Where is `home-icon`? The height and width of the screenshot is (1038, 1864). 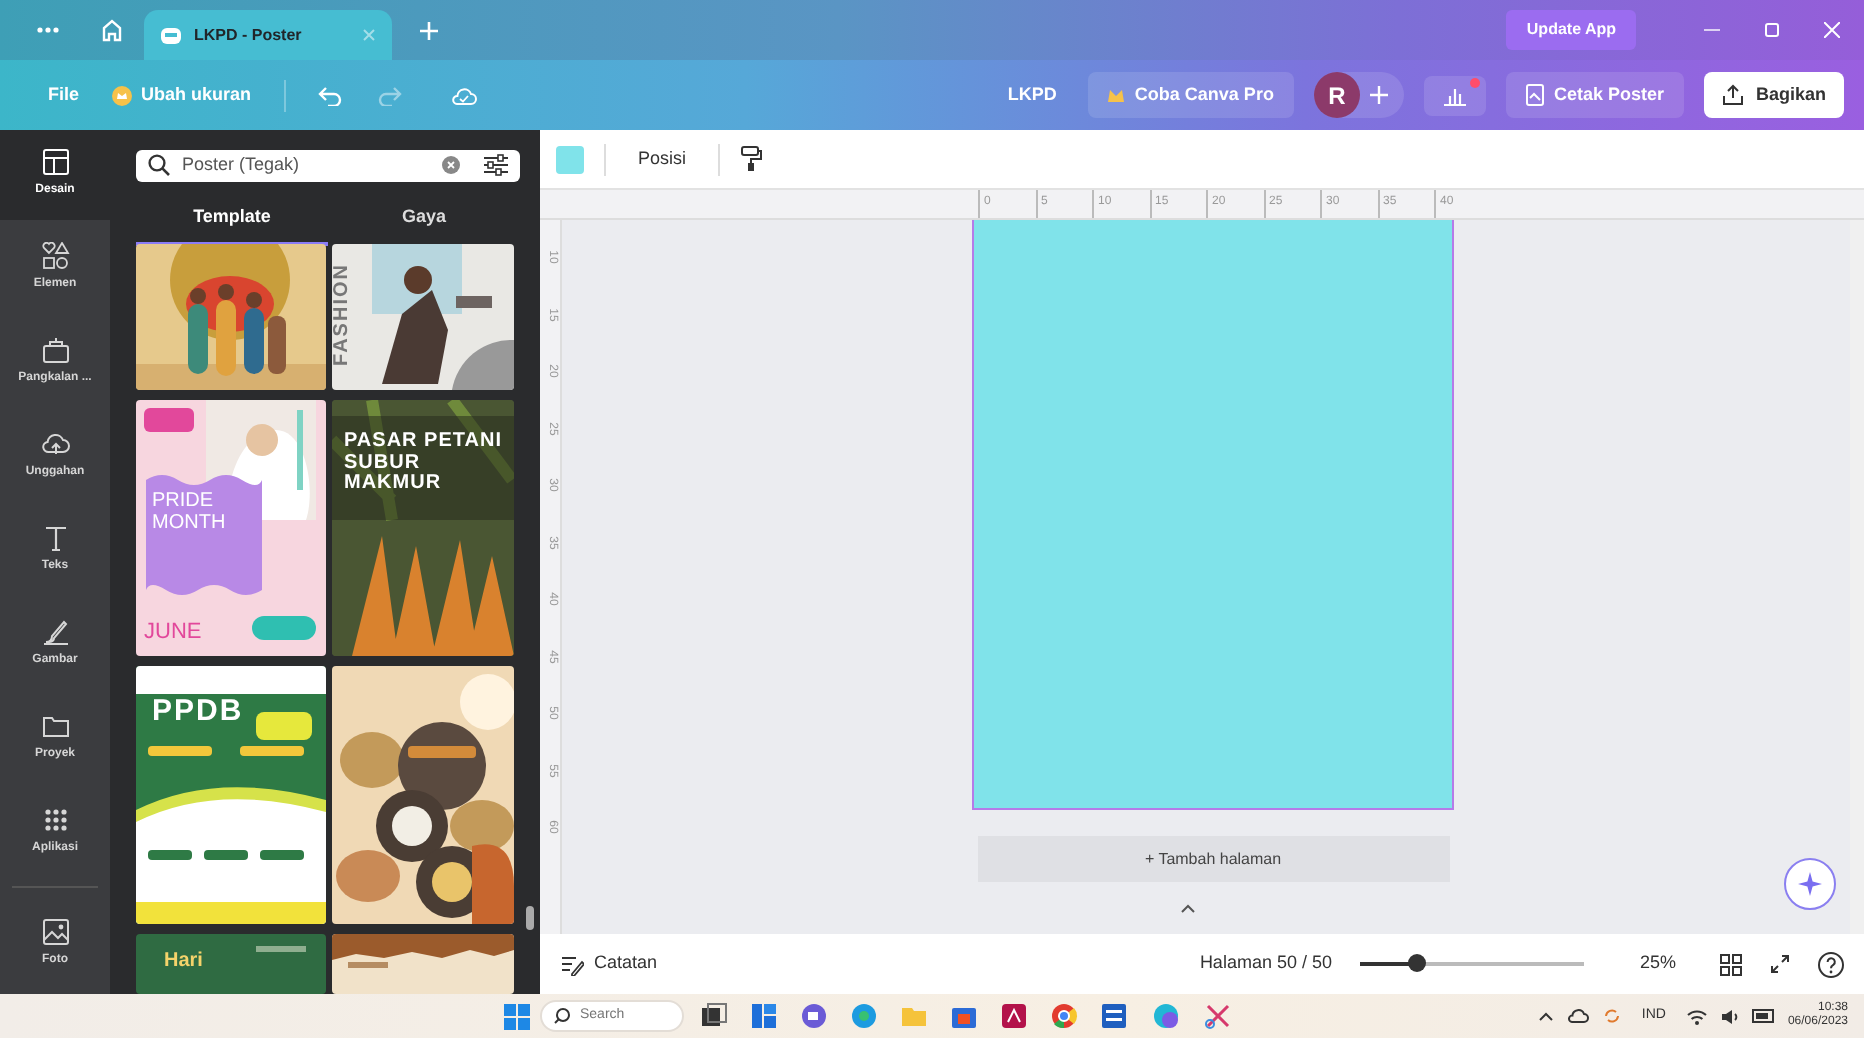
home-icon is located at coordinates (112, 30).